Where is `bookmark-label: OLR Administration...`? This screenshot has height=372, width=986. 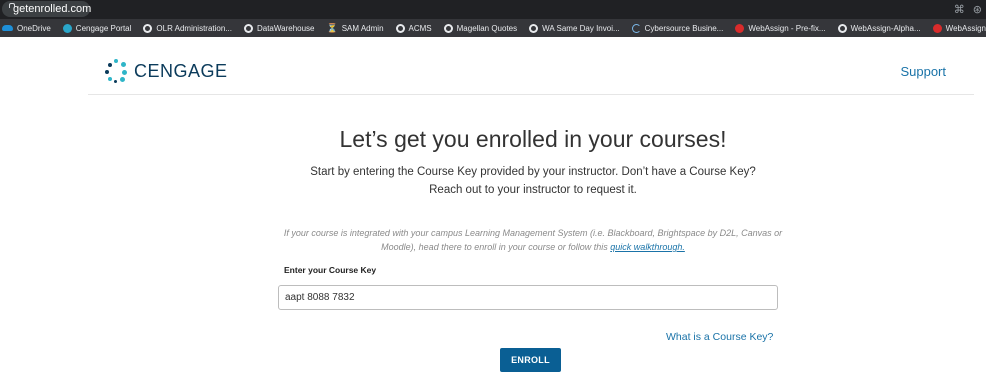 bookmark-label: OLR Administration... is located at coordinates (194, 28).